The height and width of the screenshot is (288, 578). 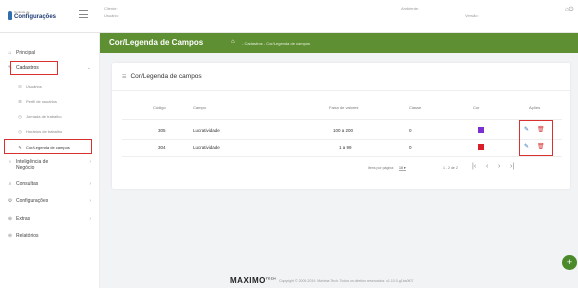 I want to click on menu-toggle-icon, so click(x=83, y=14).